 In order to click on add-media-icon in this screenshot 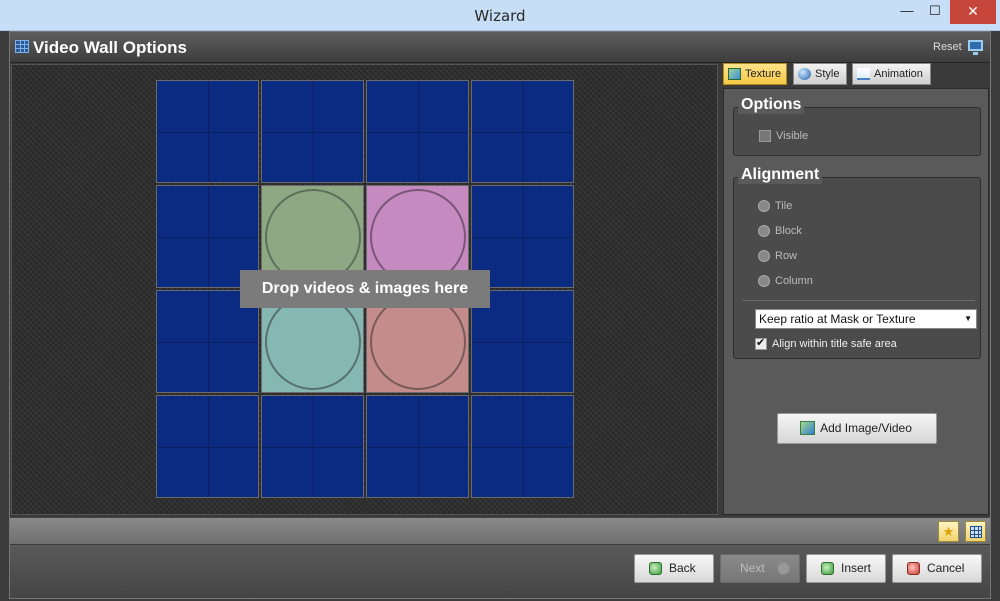, I will do `click(807, 428)`.